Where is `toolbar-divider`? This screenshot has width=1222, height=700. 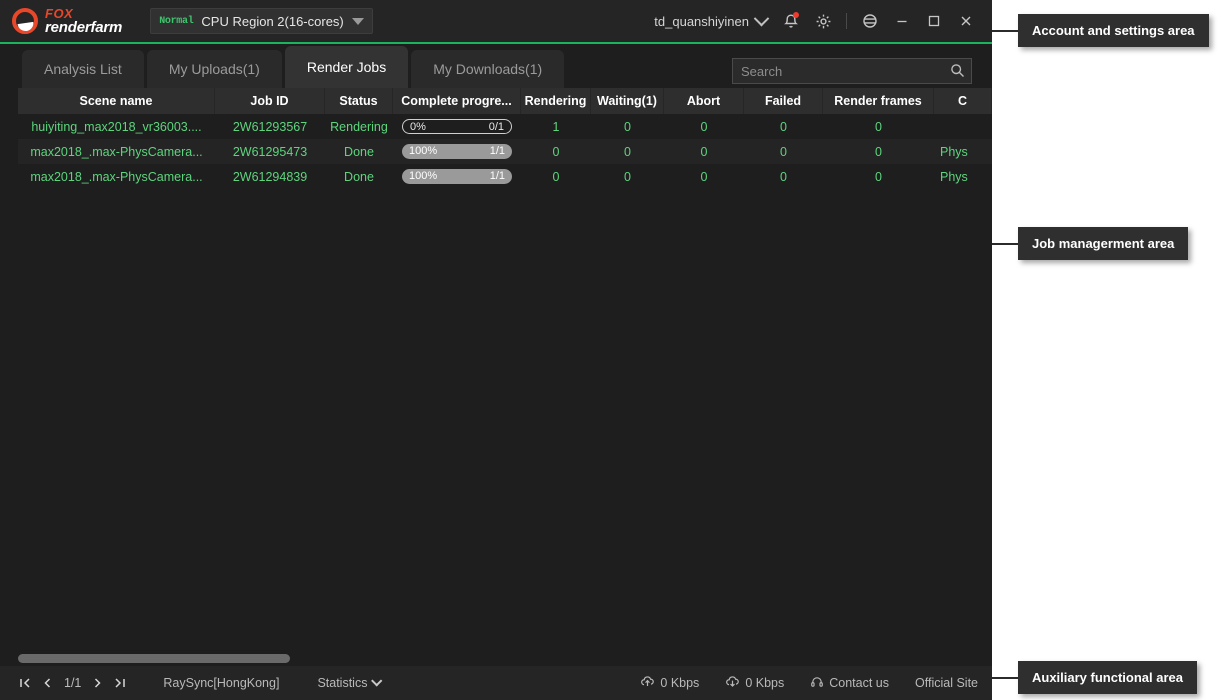 toolbar-divider is located at coordinates (846, 21).